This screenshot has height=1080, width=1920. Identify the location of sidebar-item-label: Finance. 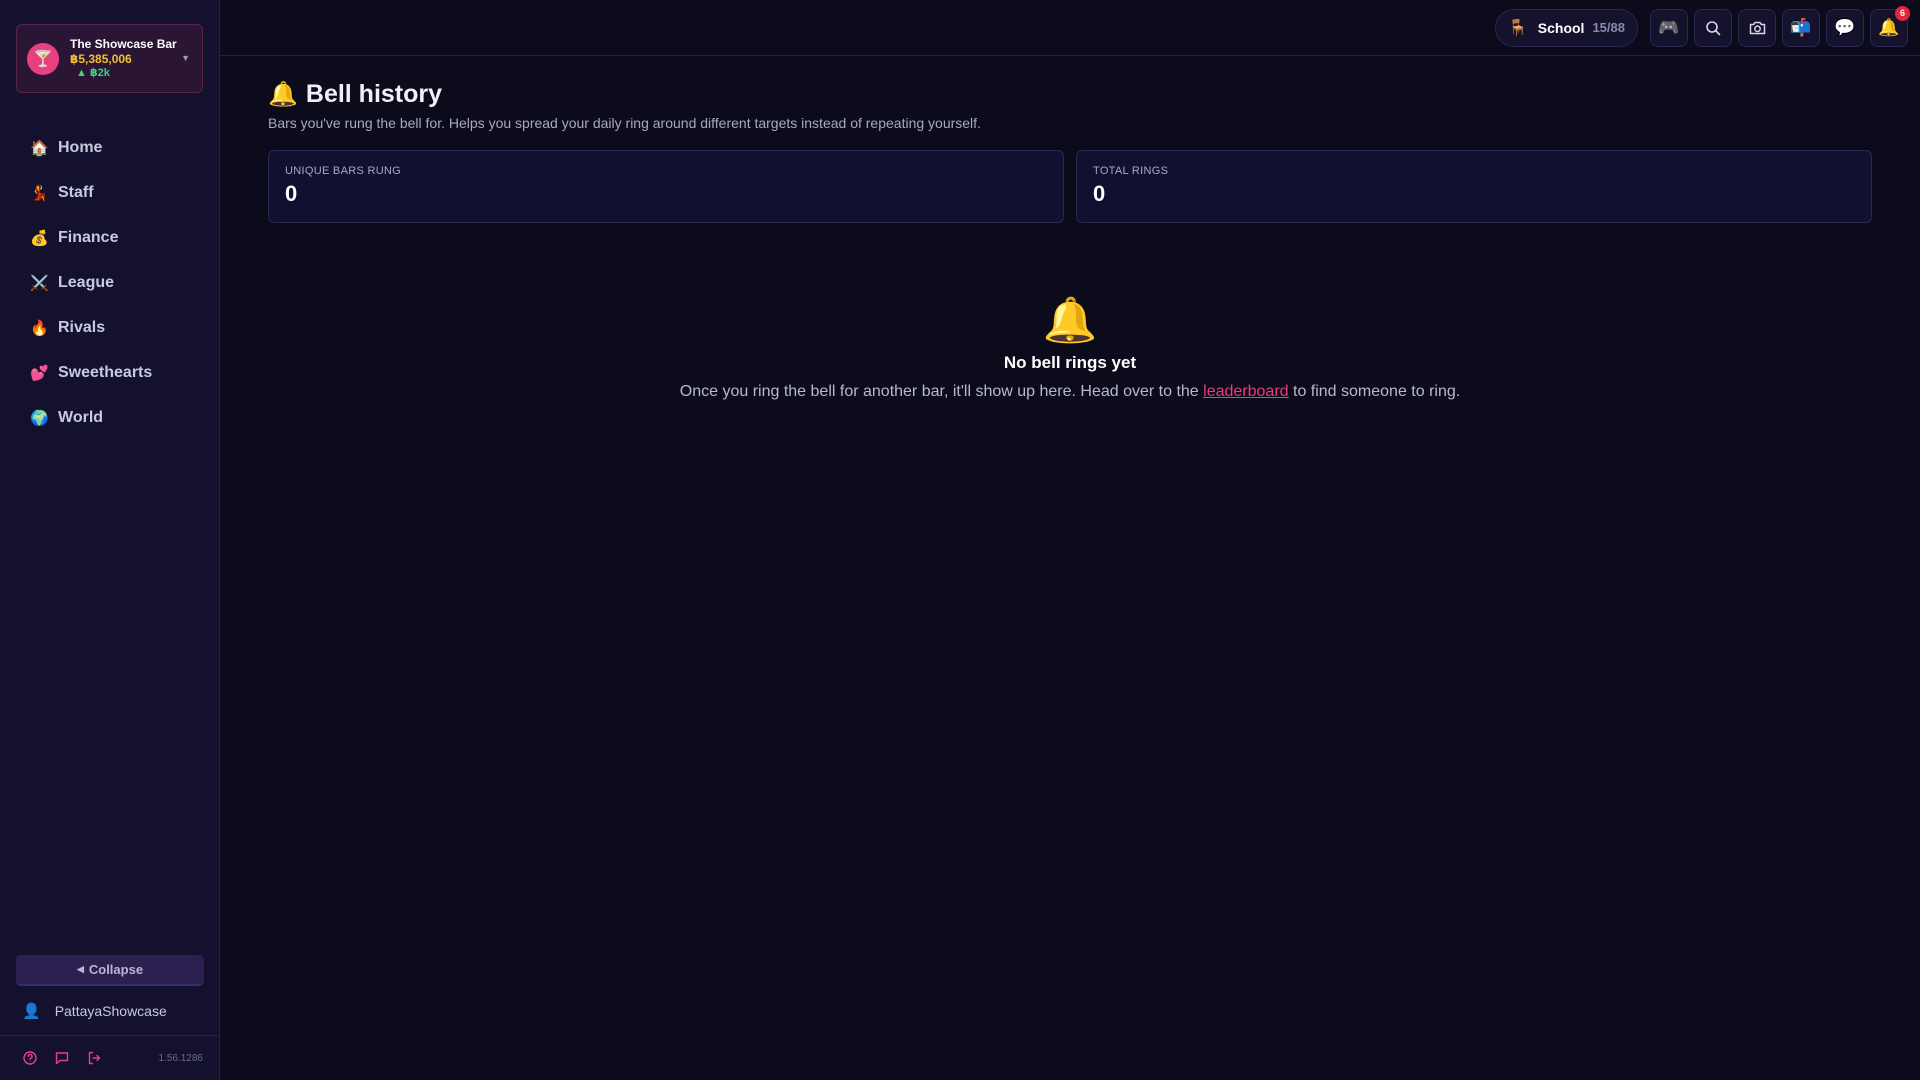
(88, 237).